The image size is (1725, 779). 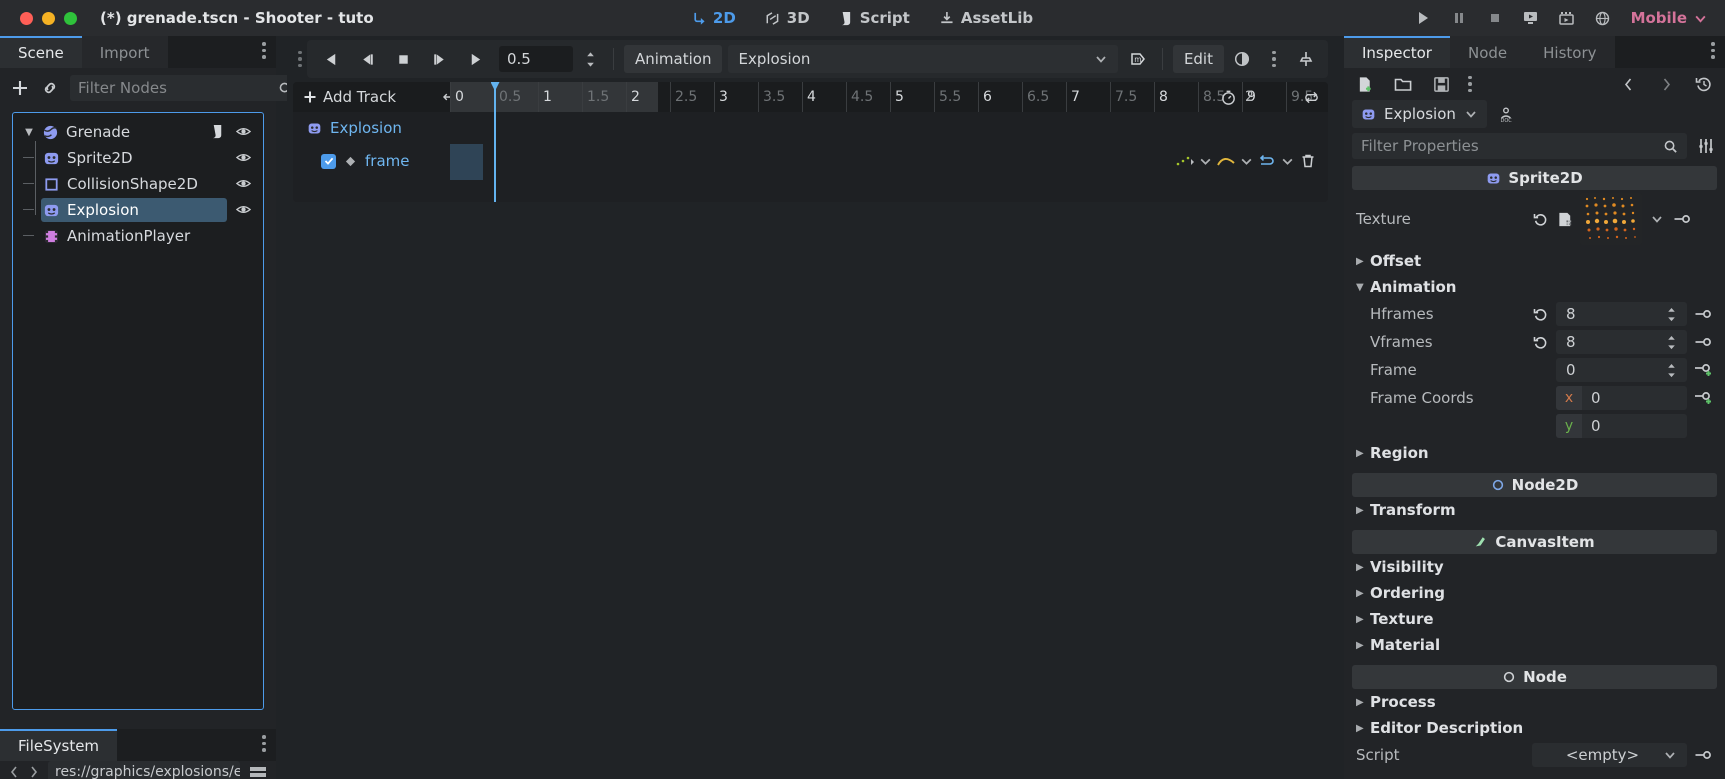 I want to click on hframes-input: 8, so click(x=1621, y=314).